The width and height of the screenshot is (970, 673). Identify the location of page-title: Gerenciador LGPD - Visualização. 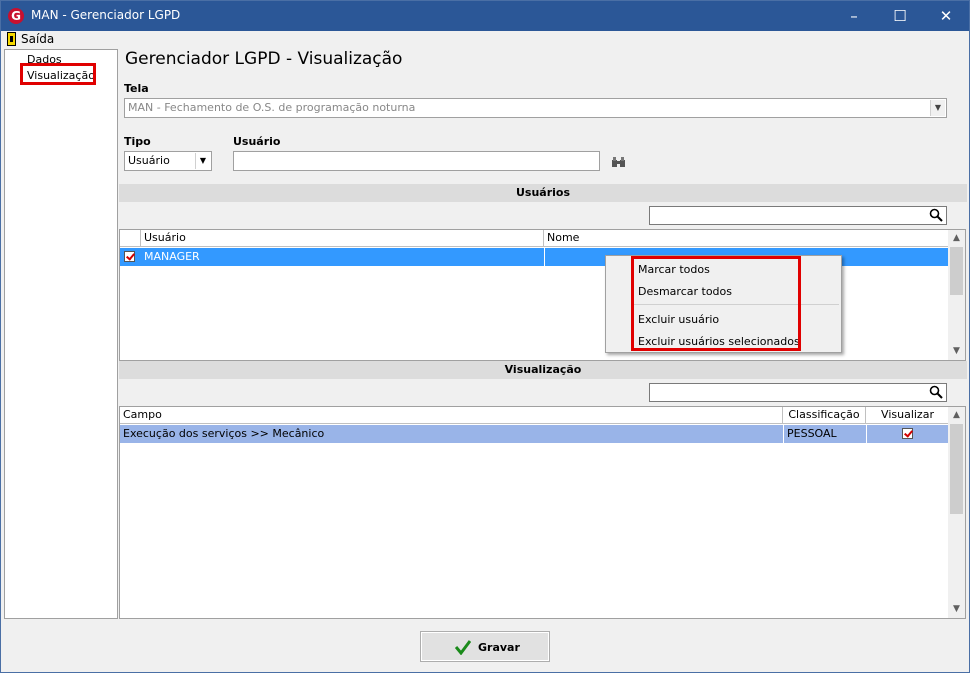
(264, 59).